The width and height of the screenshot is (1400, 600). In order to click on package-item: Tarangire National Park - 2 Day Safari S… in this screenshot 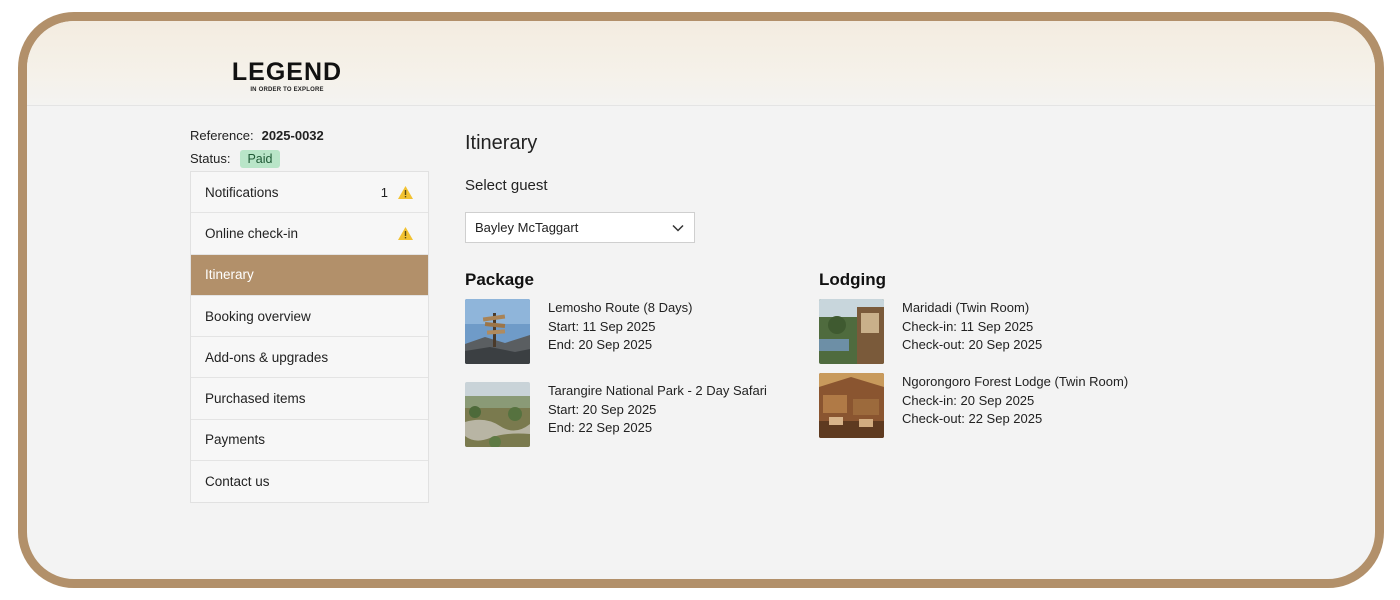, I will do `click(616, 414)`.